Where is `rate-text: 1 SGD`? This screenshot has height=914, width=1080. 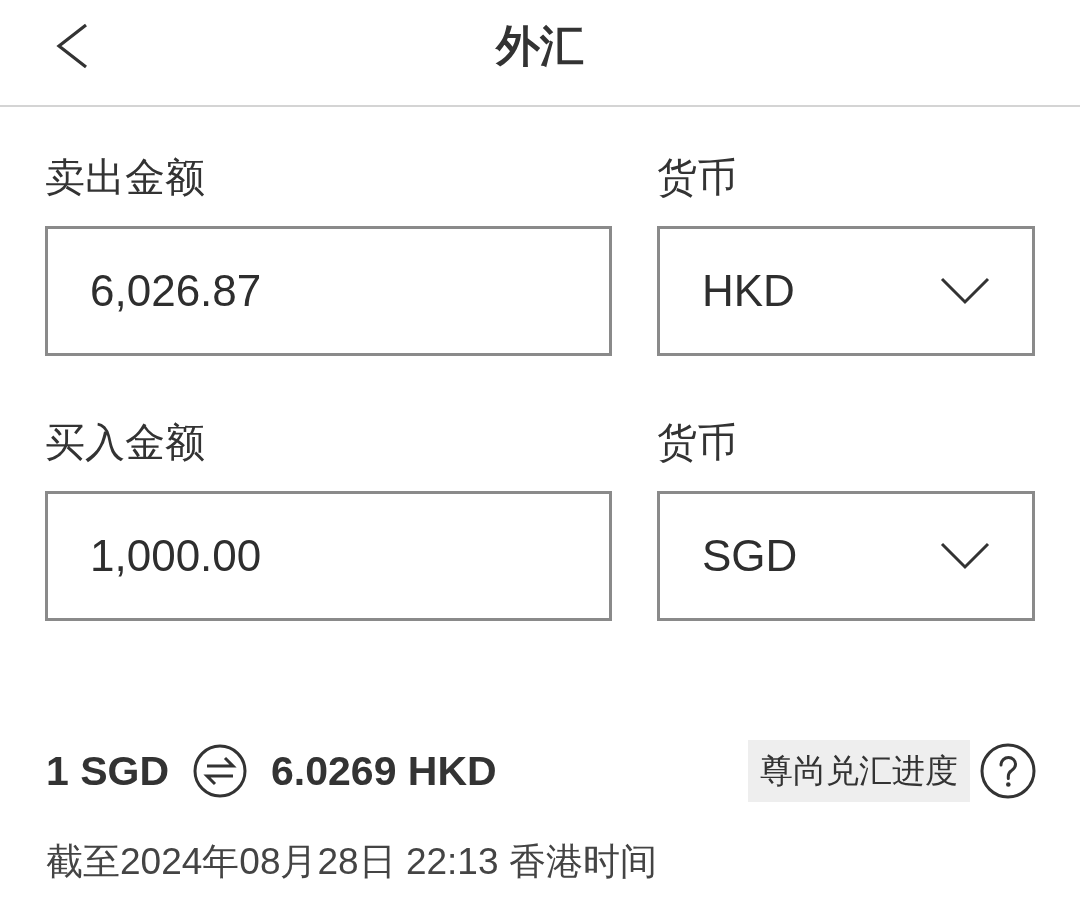 rate-text: 1 SGD is located at coordinates (108, 771).